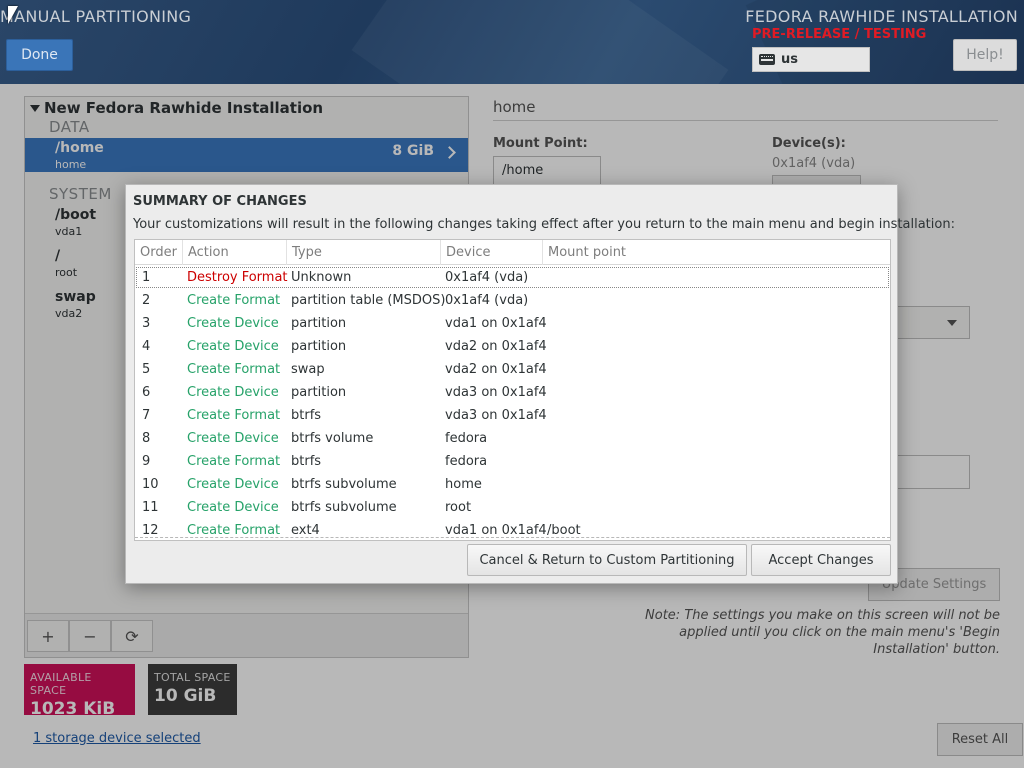 The height and width of the screenshot is (768, 1024). What do you see at coordinates (811, 59) in the screenshot?
I see `keyboard-layout-indicator: us` at bounding box center [811, 59].